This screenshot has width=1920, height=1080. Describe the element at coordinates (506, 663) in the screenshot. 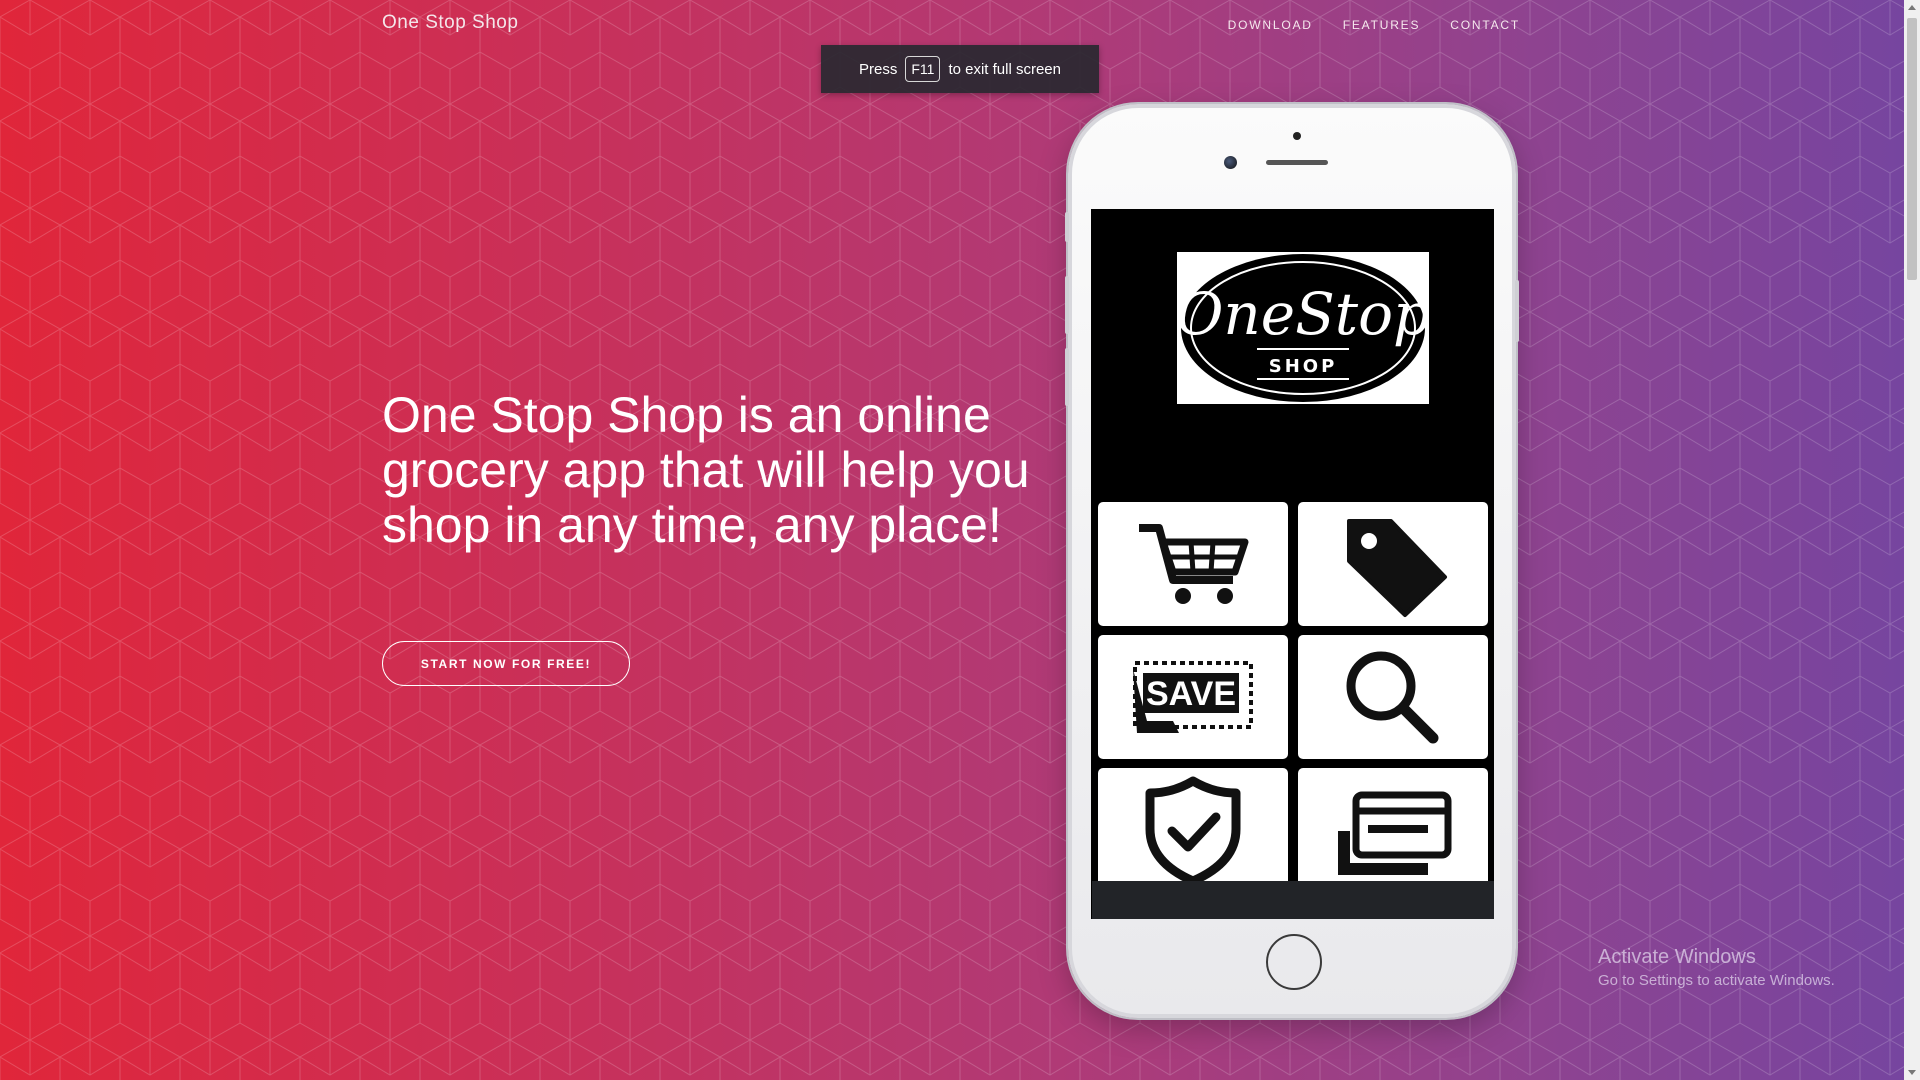

I see `start-now-button: START NOW FOR FREE!` at that location.